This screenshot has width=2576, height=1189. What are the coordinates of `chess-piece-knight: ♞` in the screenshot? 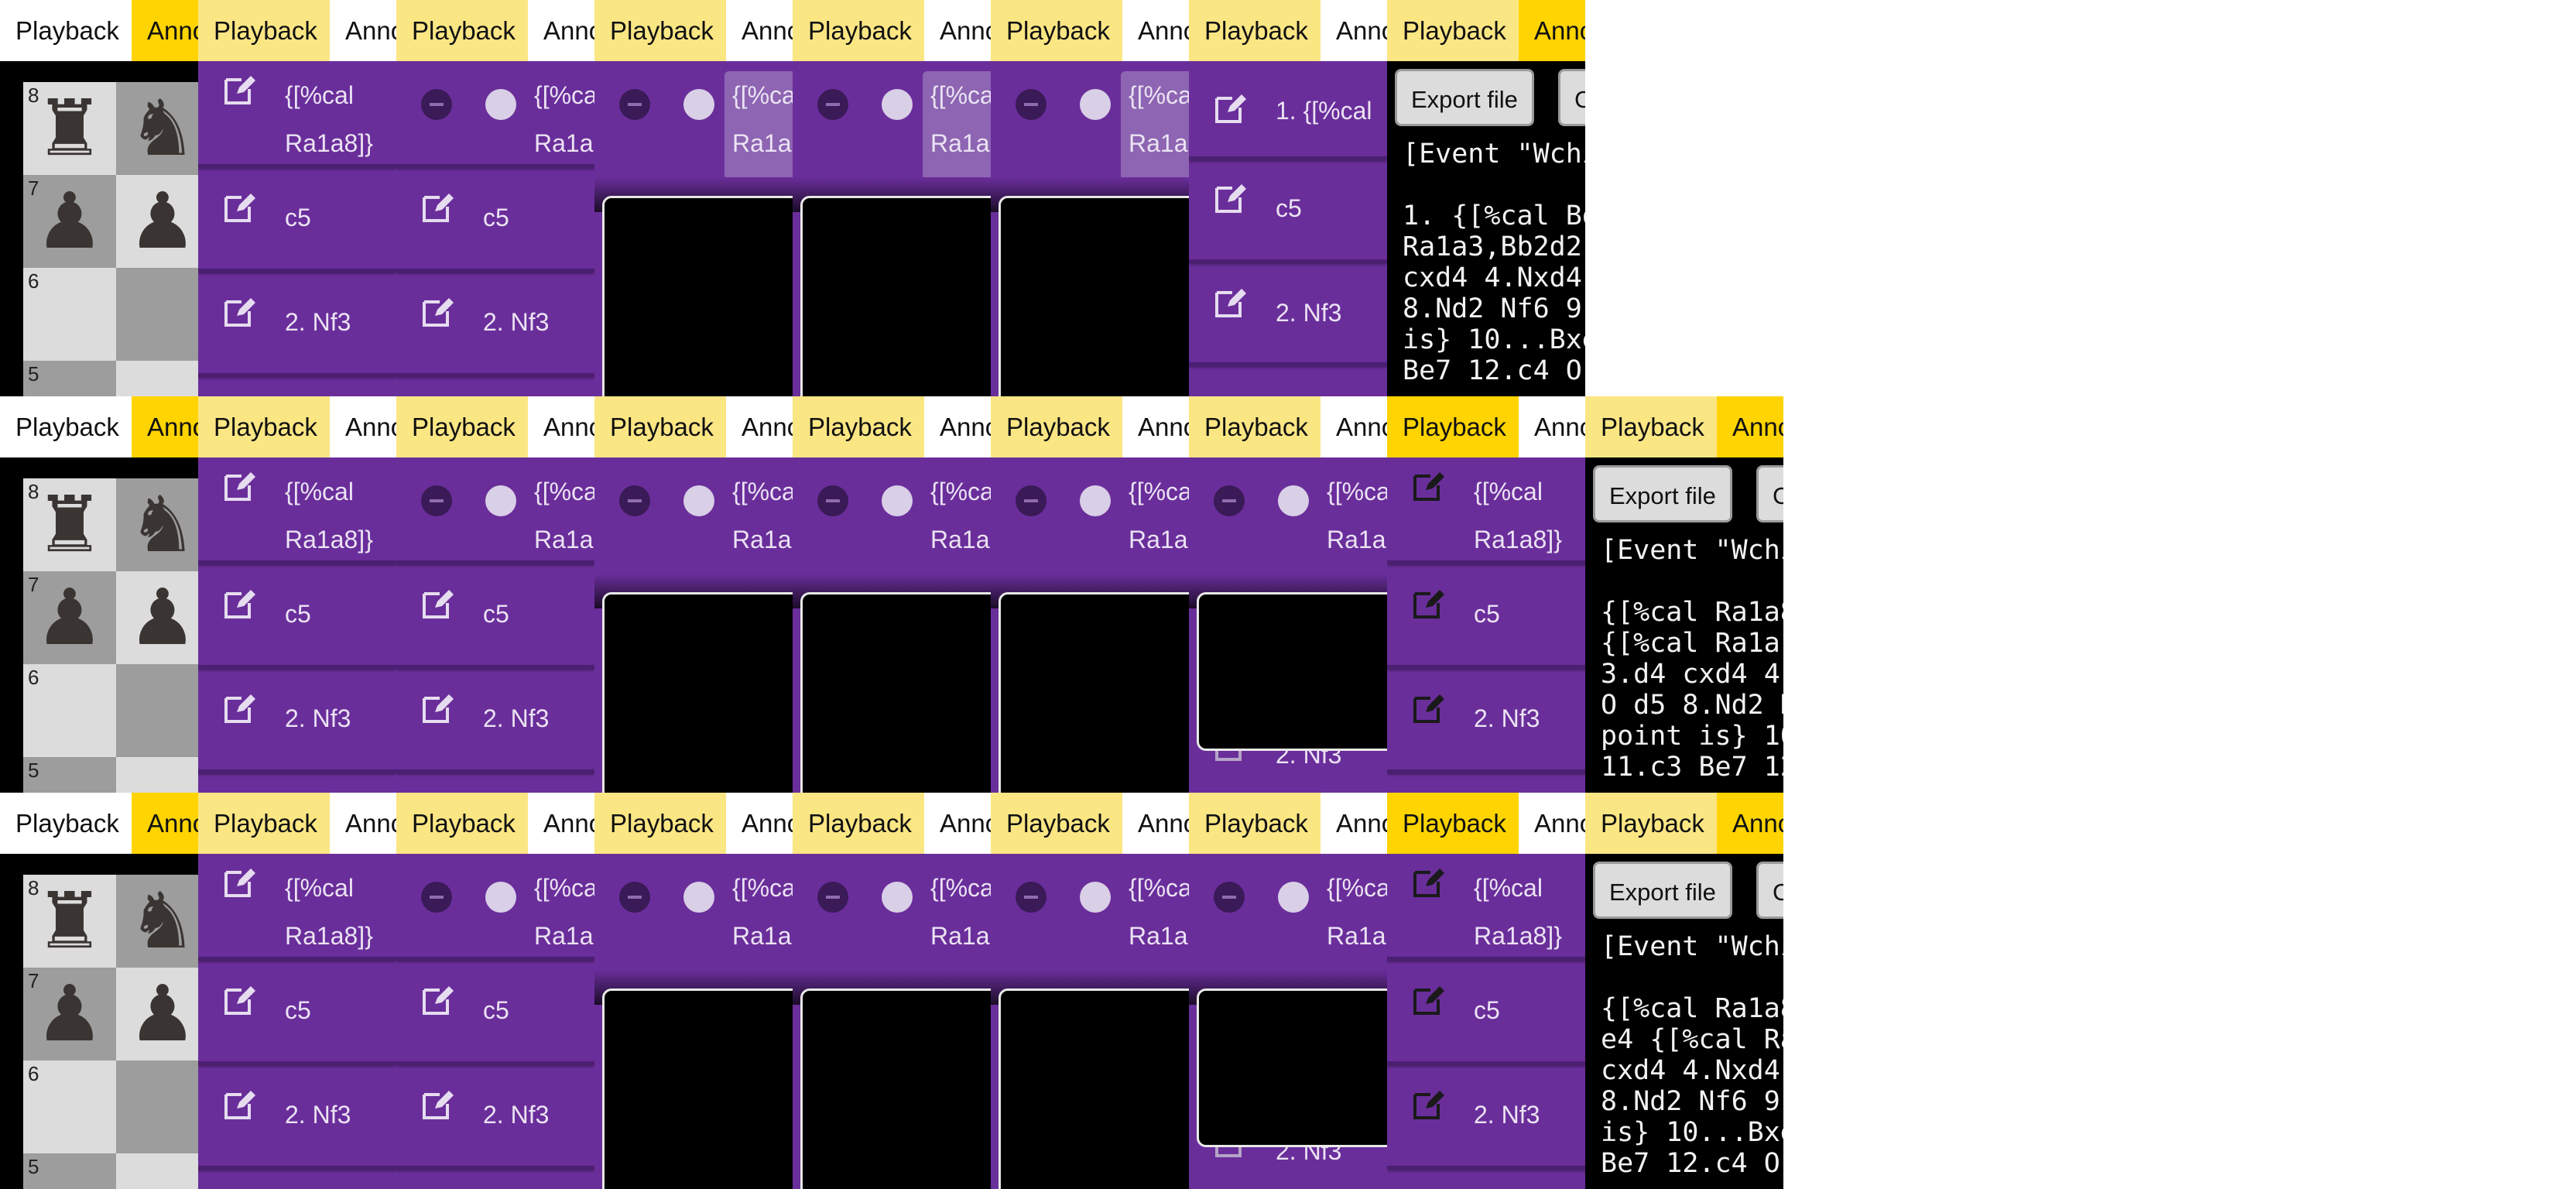 It's located at (157, 524).